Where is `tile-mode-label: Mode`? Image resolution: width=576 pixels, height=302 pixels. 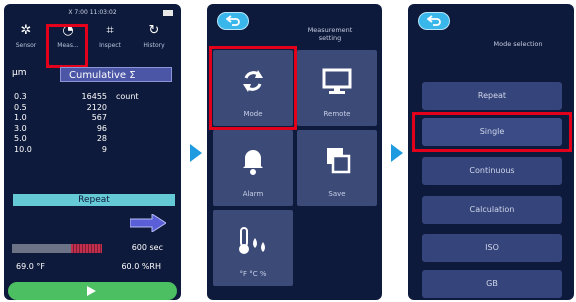
tile-mode-label: Mode is located at coordinates (253, 114).